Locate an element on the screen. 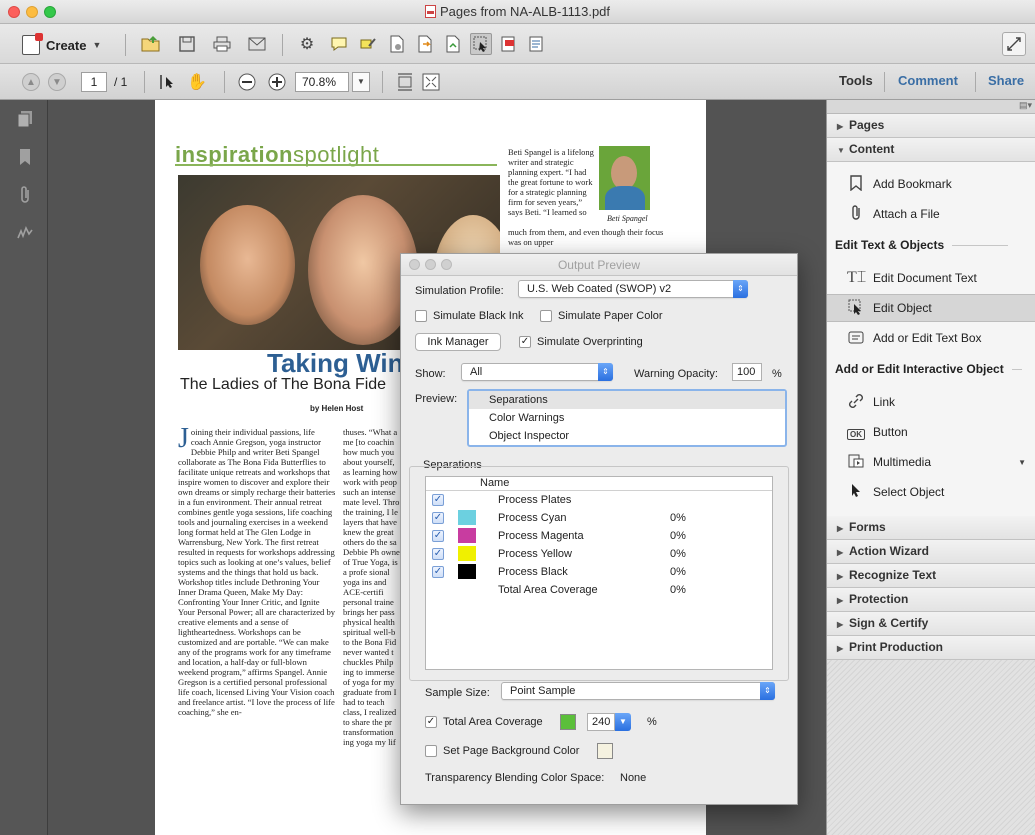 Image resolution: width=1035 pixels, height=835 pixels. gear-icon: ⚙ is located at coordinates (307, 44).